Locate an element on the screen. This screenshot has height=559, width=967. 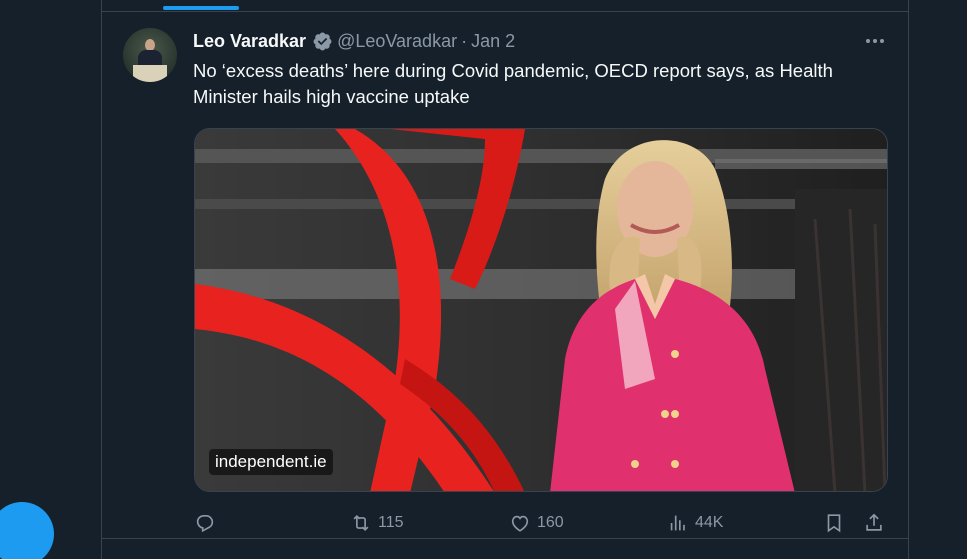
like-button: 160 is located at coordinates (536, 523).